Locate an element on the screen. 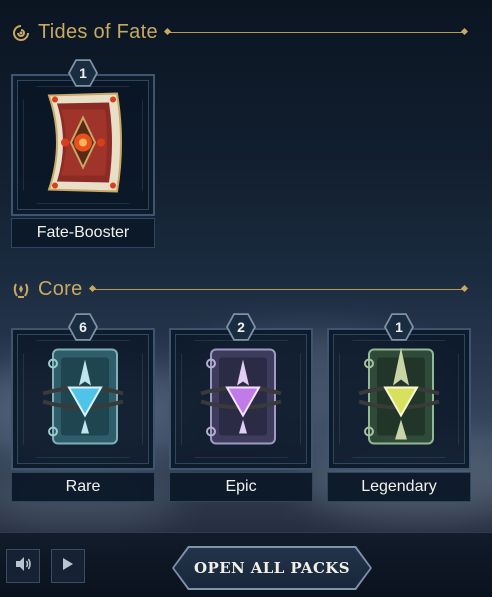 The image size is (492, 597). pack-label: Legendary is located at coordinates (399, 487).